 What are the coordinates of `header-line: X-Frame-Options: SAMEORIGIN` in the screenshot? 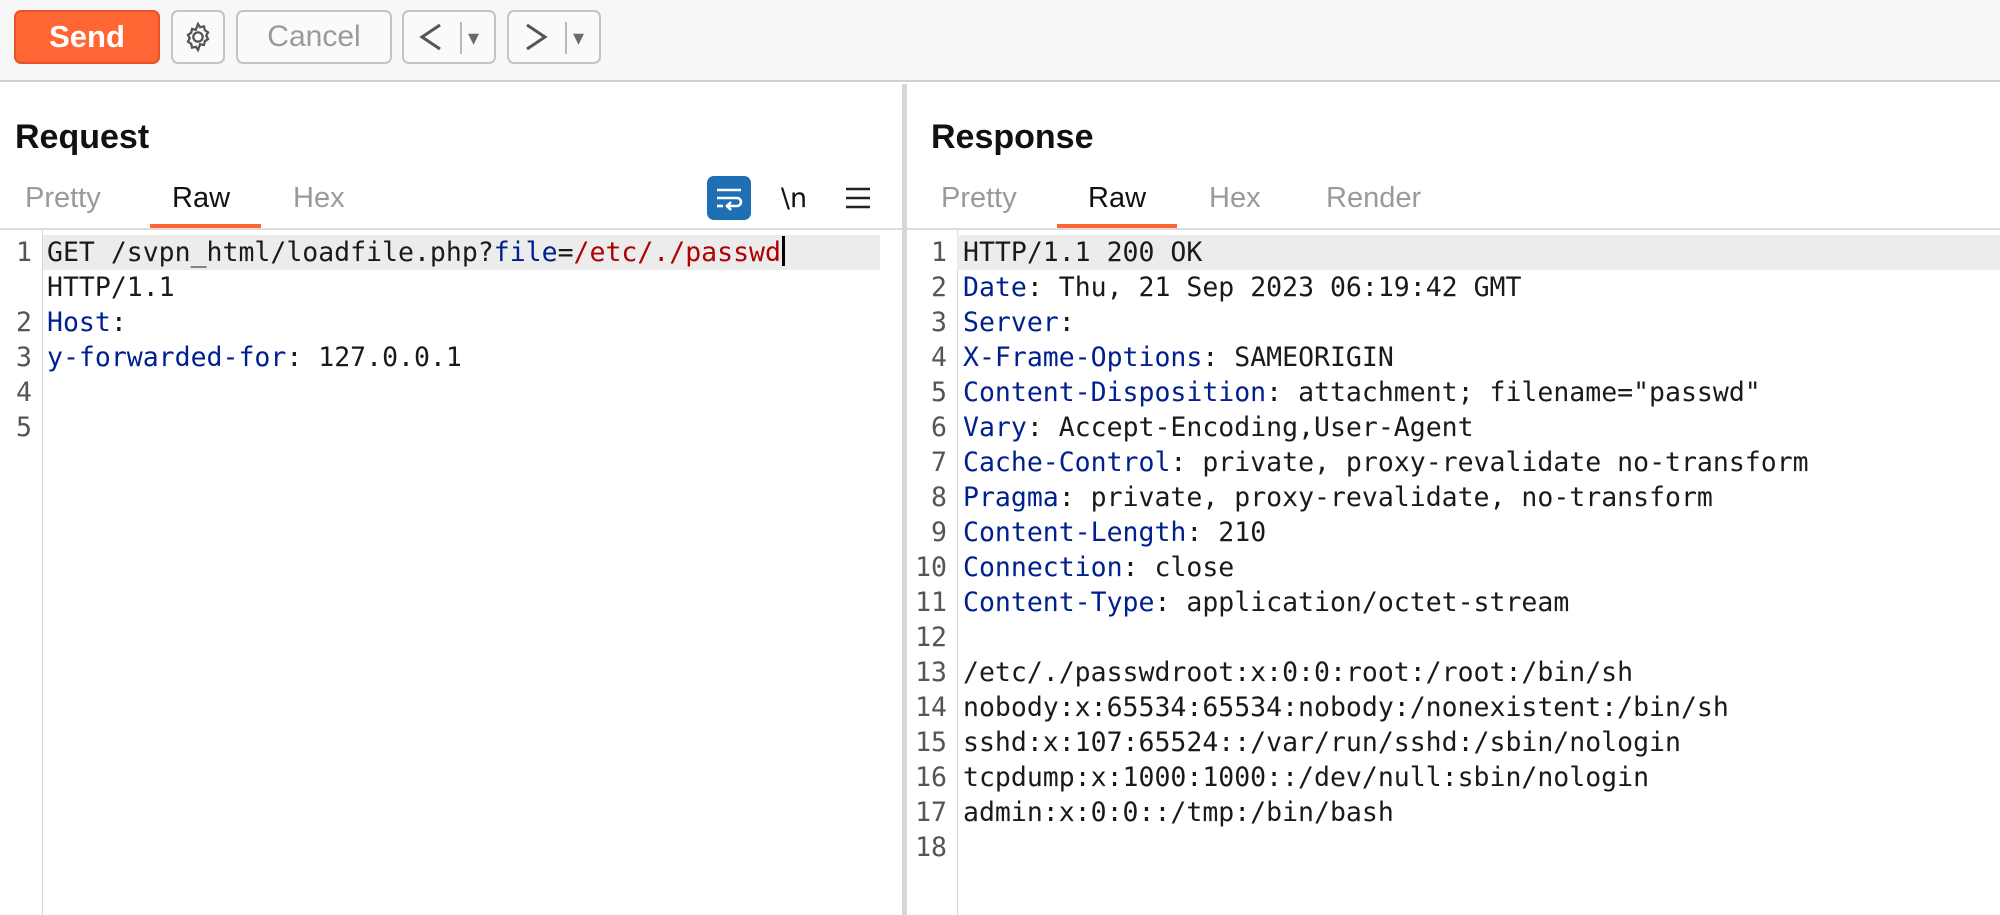 It's located at (1178, 357).